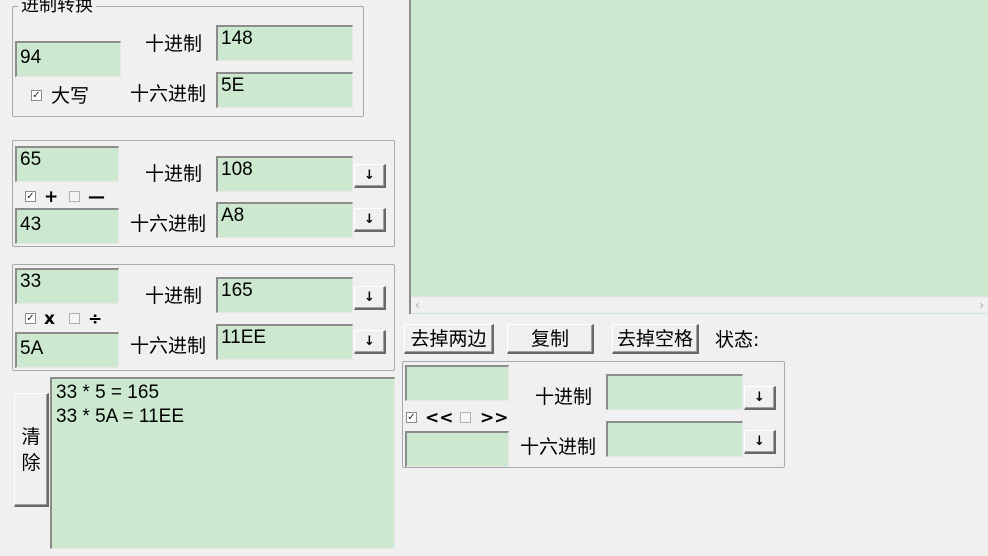 The width and height of the screenshot is (988, 556). What do you see at coordinates (96, 197) in the screenshot?
I see `minus-label: —` at bounding box center [96, 197].